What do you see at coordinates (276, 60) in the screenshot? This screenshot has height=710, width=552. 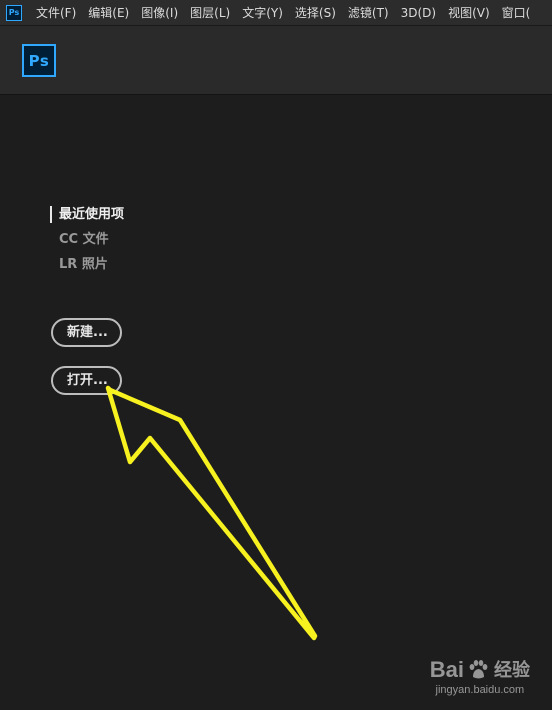 I see `start-header: Ps` at bounding box center [276, 60].